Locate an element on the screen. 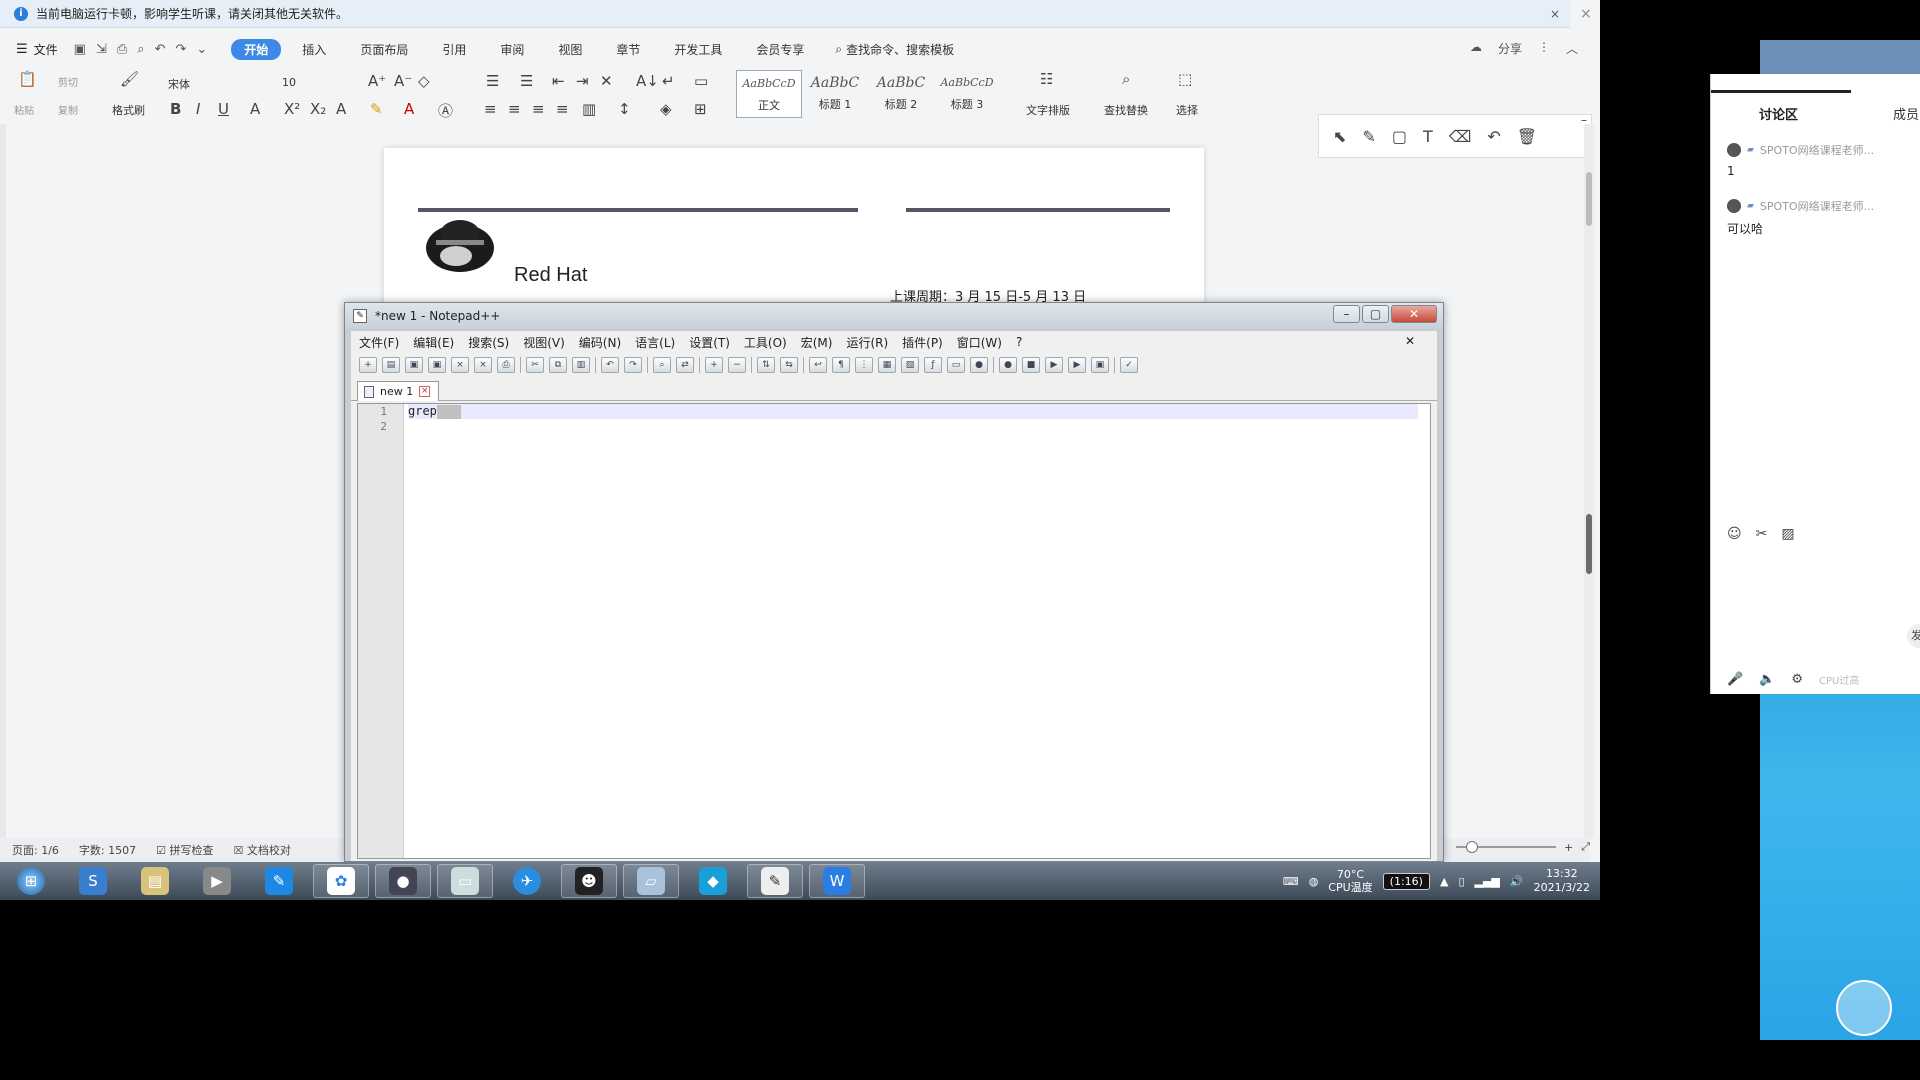  signal-icon: ▂▄▆ is located at coordinates (1487, 881).